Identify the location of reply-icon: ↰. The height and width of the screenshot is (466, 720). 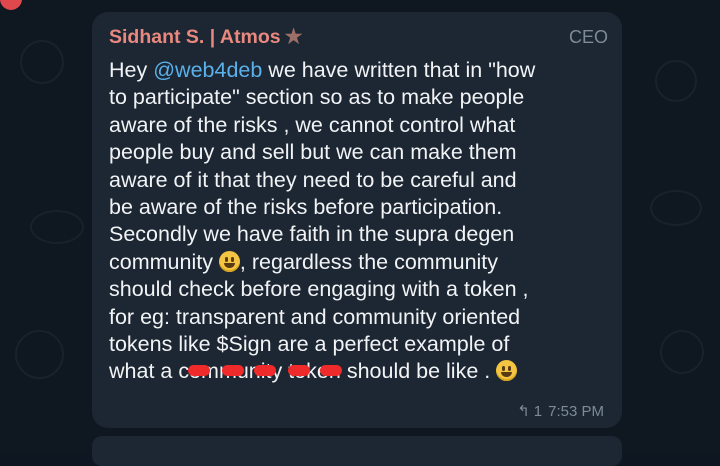
(523, 411).